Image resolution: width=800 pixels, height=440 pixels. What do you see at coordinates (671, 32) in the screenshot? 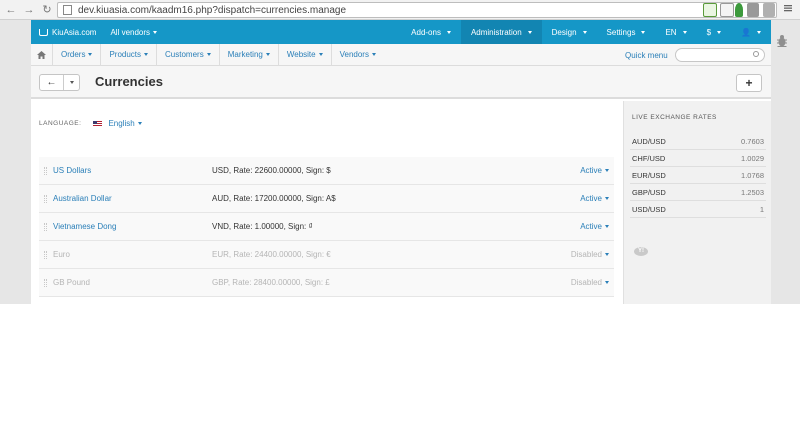
I see `menu-label: EN` at bounding box center [671, 32].